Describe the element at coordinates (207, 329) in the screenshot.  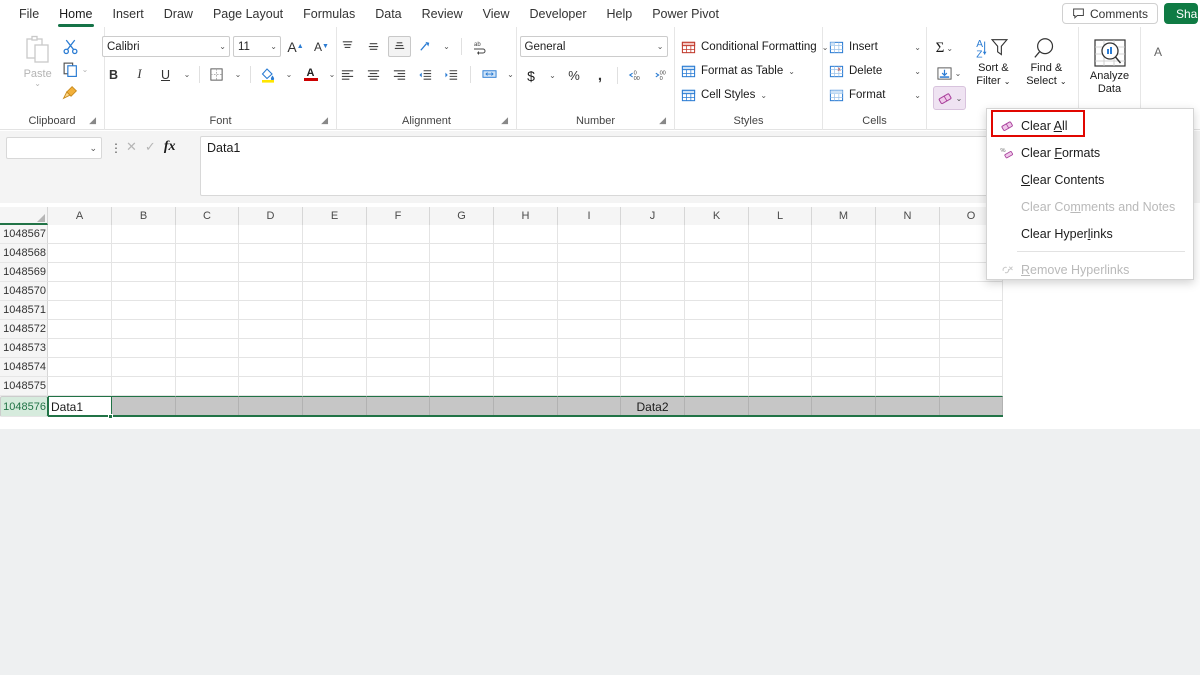
I see `cell-C1048572` at that location.